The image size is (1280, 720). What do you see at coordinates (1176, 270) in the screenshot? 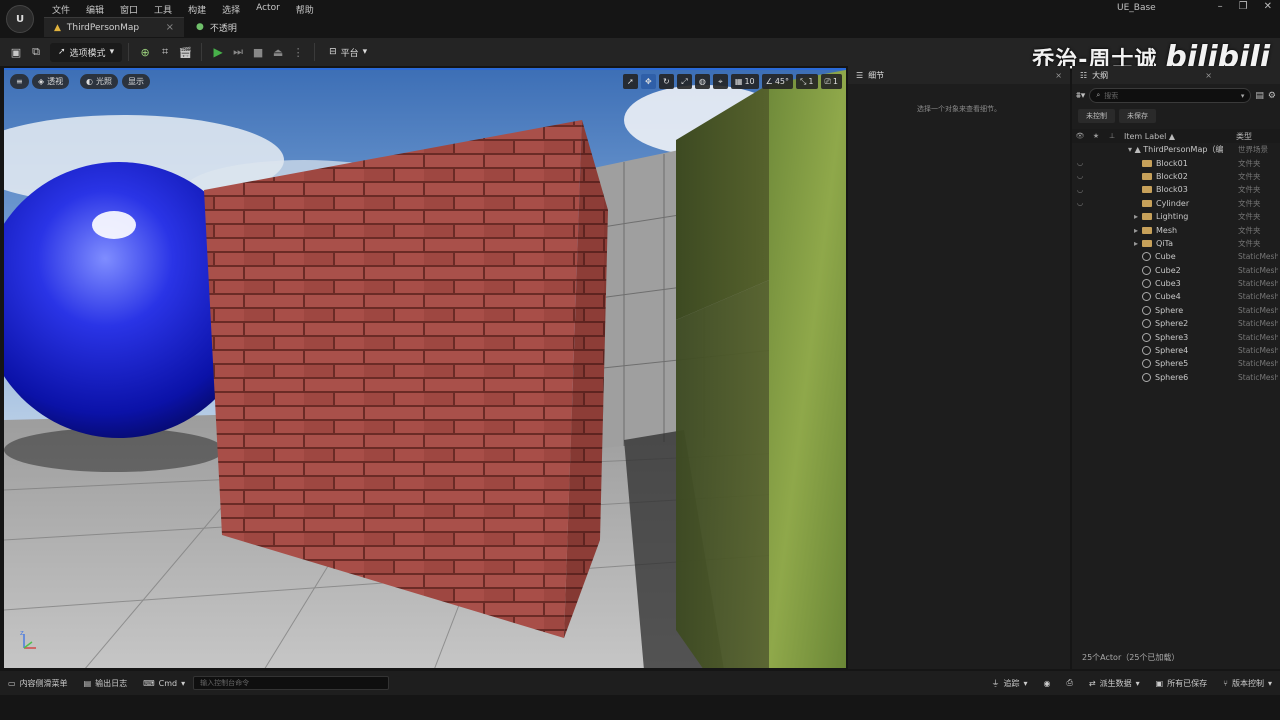
I see `outliner-row: Cube2 StaticMesh` at bounding box center [1176, 270].